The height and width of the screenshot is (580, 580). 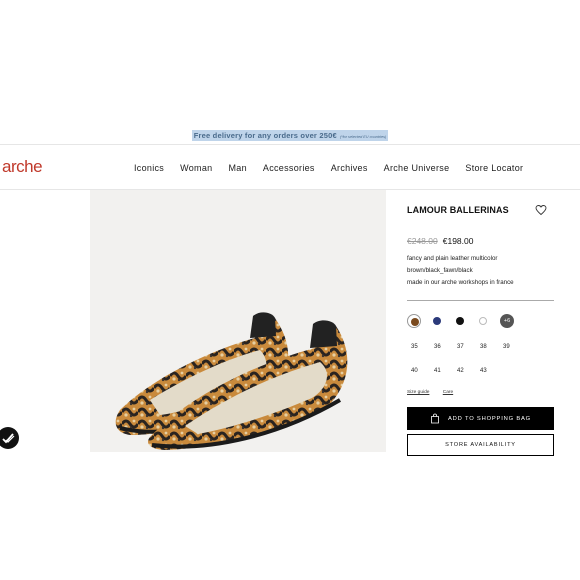 I want to click on add-to-bag-label: ADD TO SHOPPING BAG, so click(x=489, y=418).